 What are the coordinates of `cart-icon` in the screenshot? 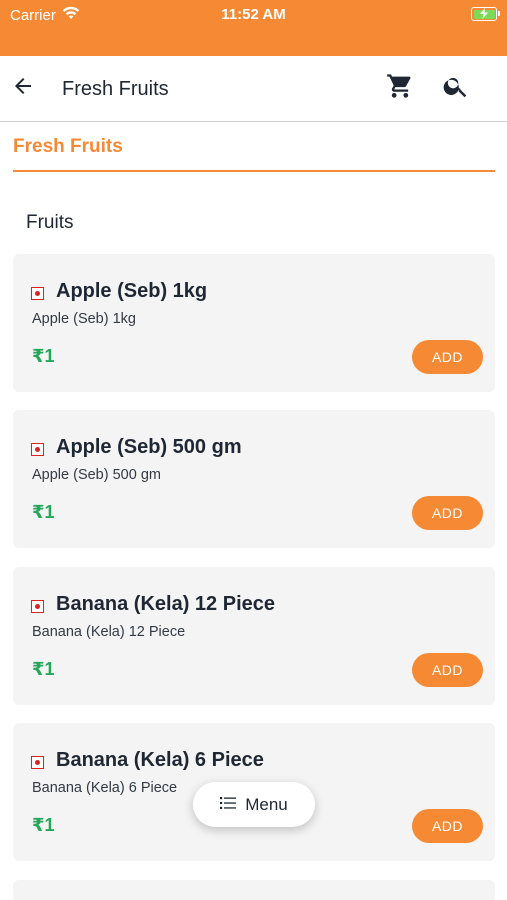 It's located at (400, 88).